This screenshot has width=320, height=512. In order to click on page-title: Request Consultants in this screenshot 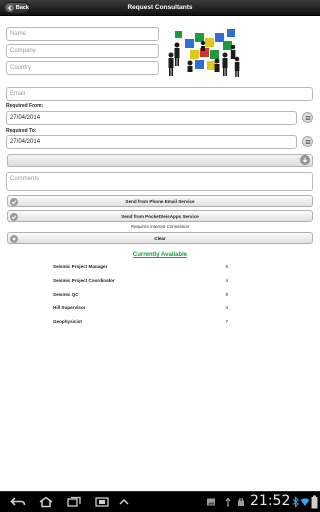, I will do `click(160, 7)`.